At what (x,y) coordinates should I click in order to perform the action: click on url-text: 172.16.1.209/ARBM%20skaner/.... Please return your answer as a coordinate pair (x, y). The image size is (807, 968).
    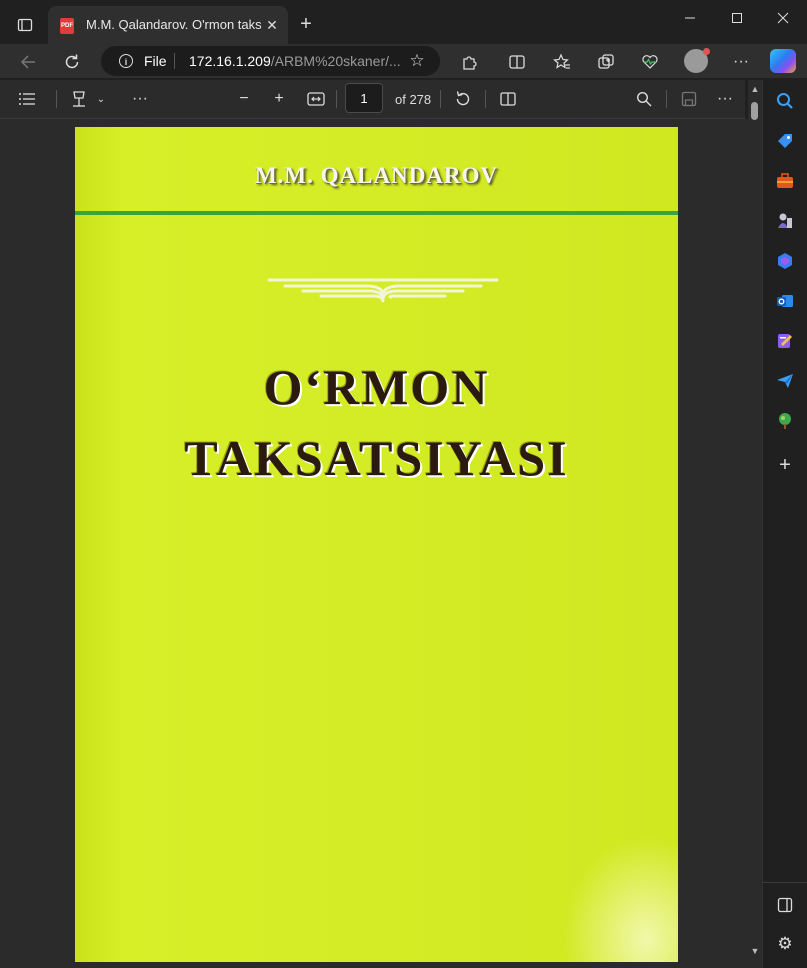
    Looking at the image, I should click on (296, 61).